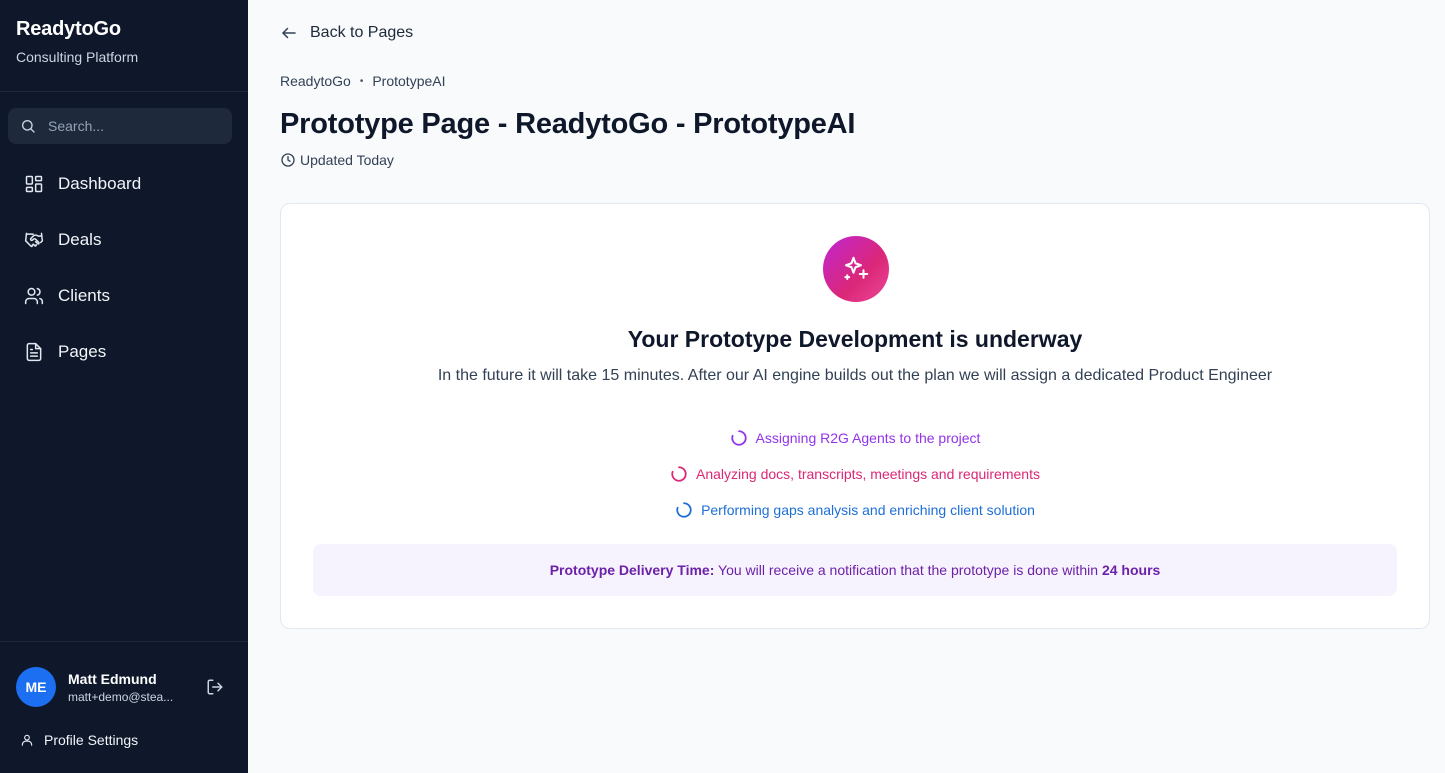 The height and width of the screenshot is (773, 1445). I want to click on updated-label: Updated Today, so click(347, 160).